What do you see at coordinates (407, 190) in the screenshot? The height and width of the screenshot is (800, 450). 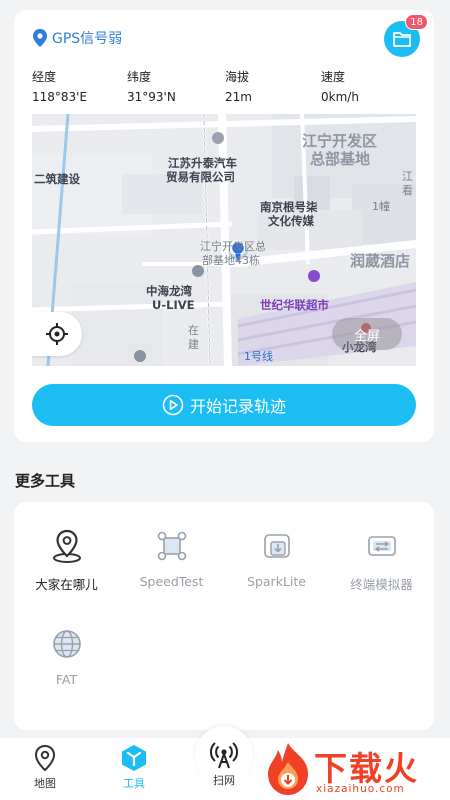 I see `map-label: 看` at bounding box center [407, 190].